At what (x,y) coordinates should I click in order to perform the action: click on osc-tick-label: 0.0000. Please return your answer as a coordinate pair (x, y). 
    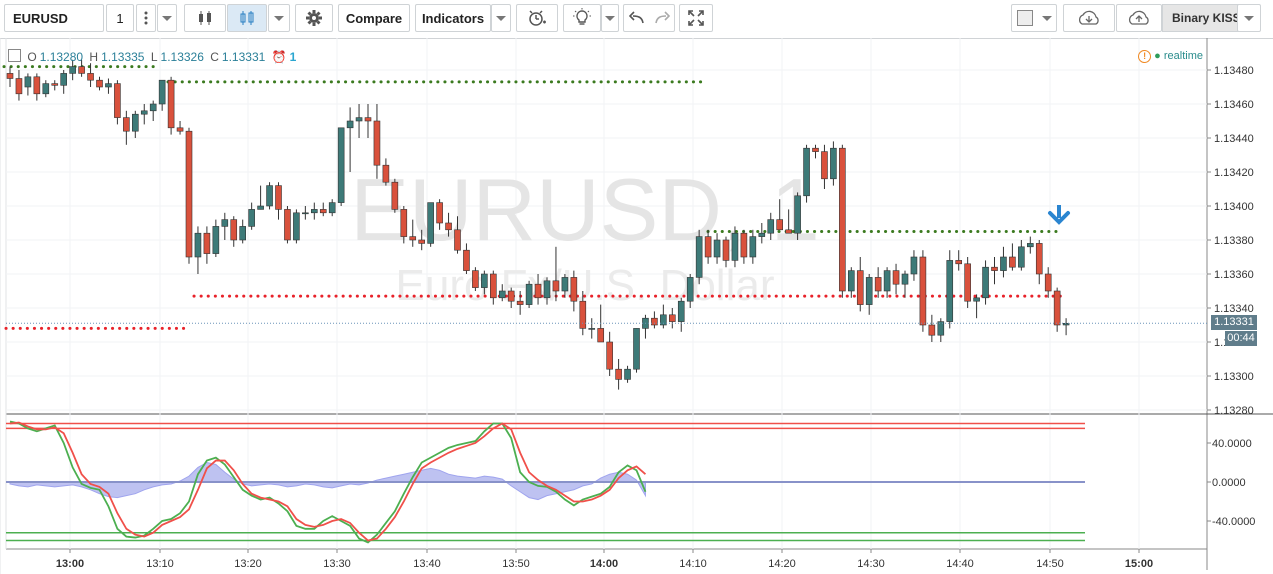
    Looking at the image, I should click on (1229, 483).